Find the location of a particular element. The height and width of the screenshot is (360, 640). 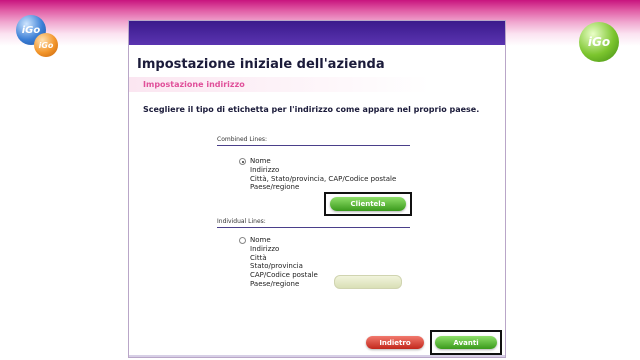

dialog-titlebar is located at coordinates (317, 33).